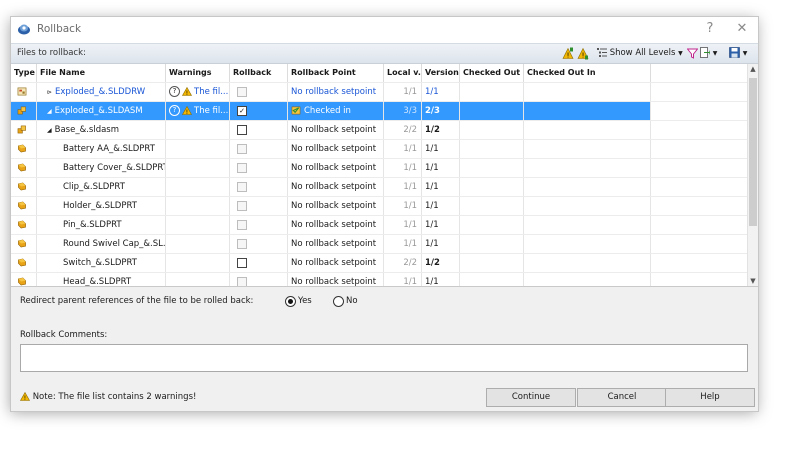  I want to click on scroll-up-arrow-icon: ▲, so click(753, 69).